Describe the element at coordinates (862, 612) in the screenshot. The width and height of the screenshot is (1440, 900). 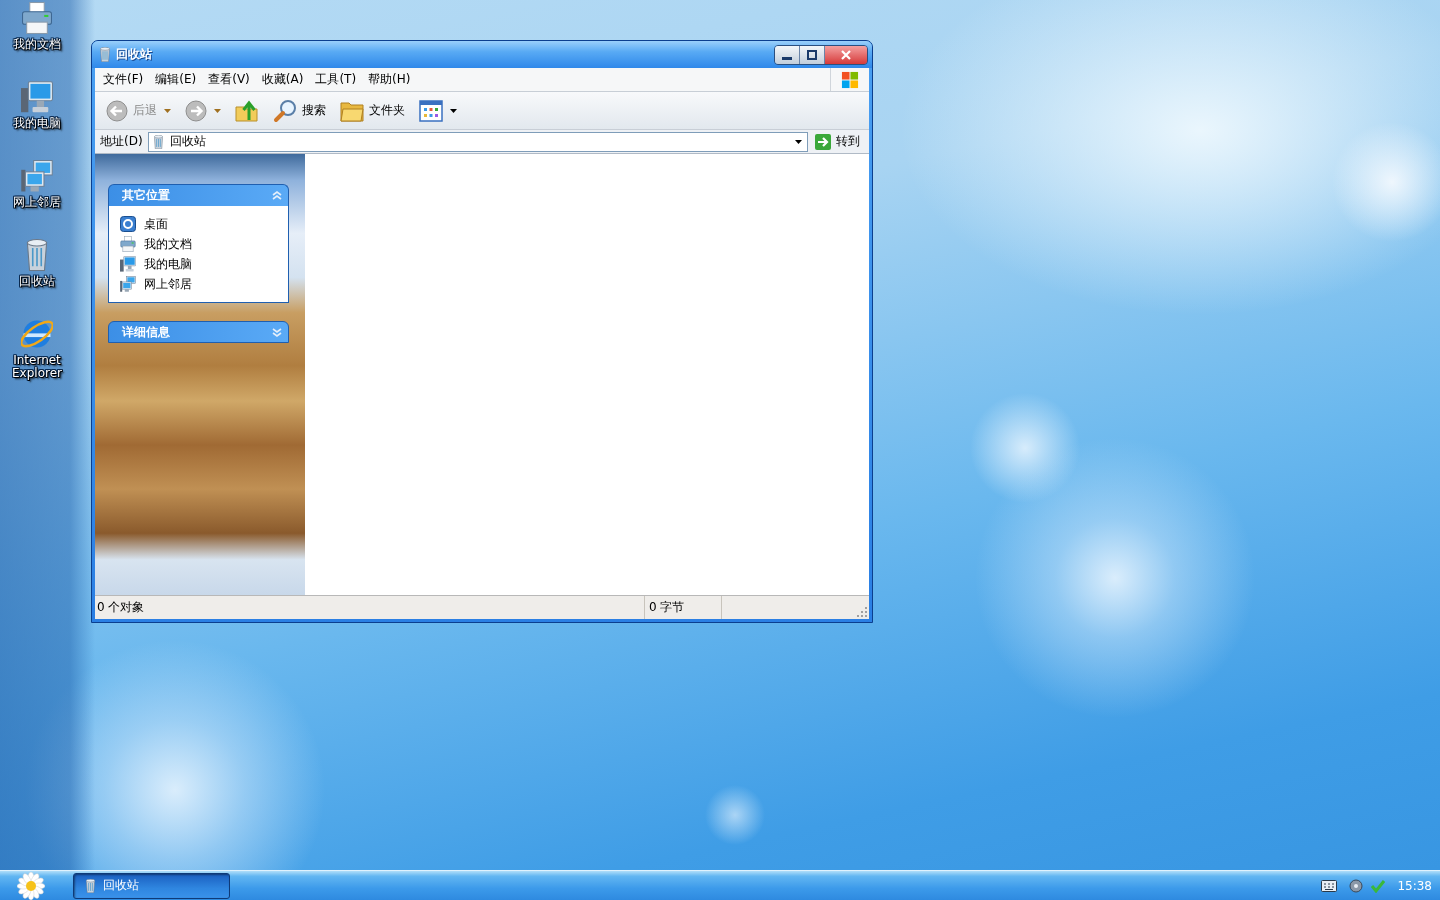
I see `resize-grip-icon` at that location.